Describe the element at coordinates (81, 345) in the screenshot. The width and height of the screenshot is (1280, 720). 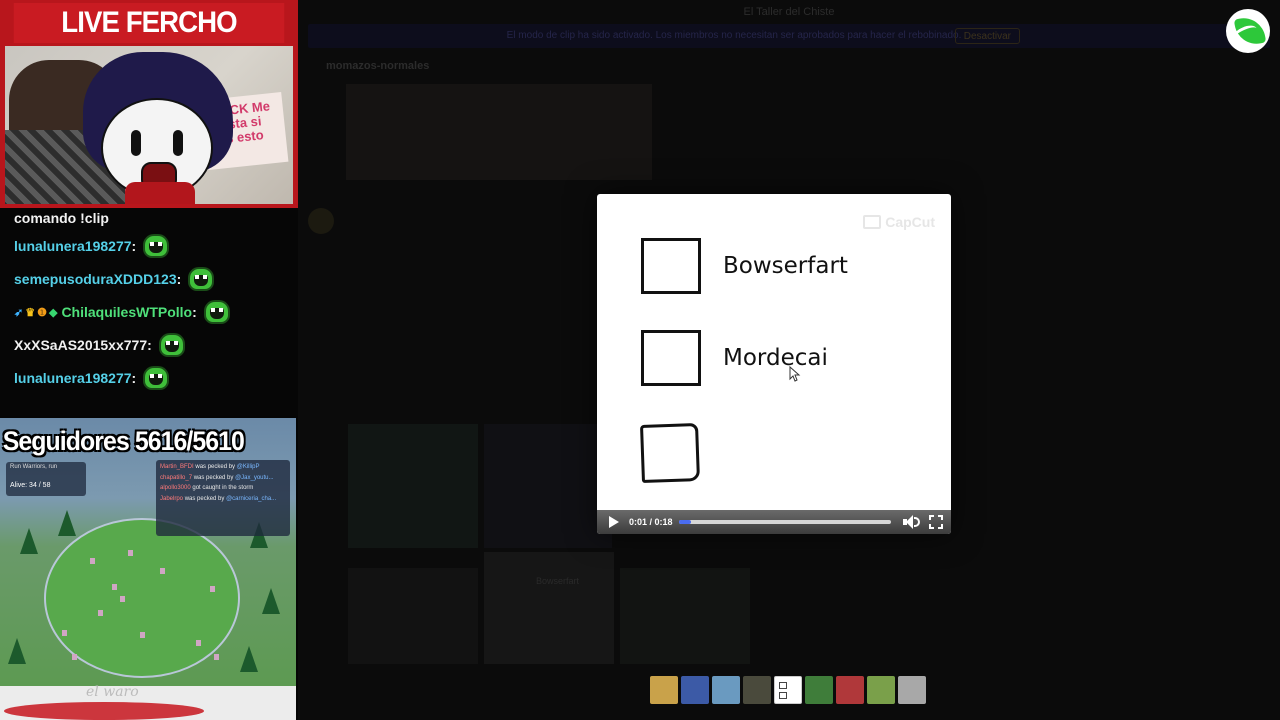
I see `chat-username: XxXSaAS2015xx777` at that location.